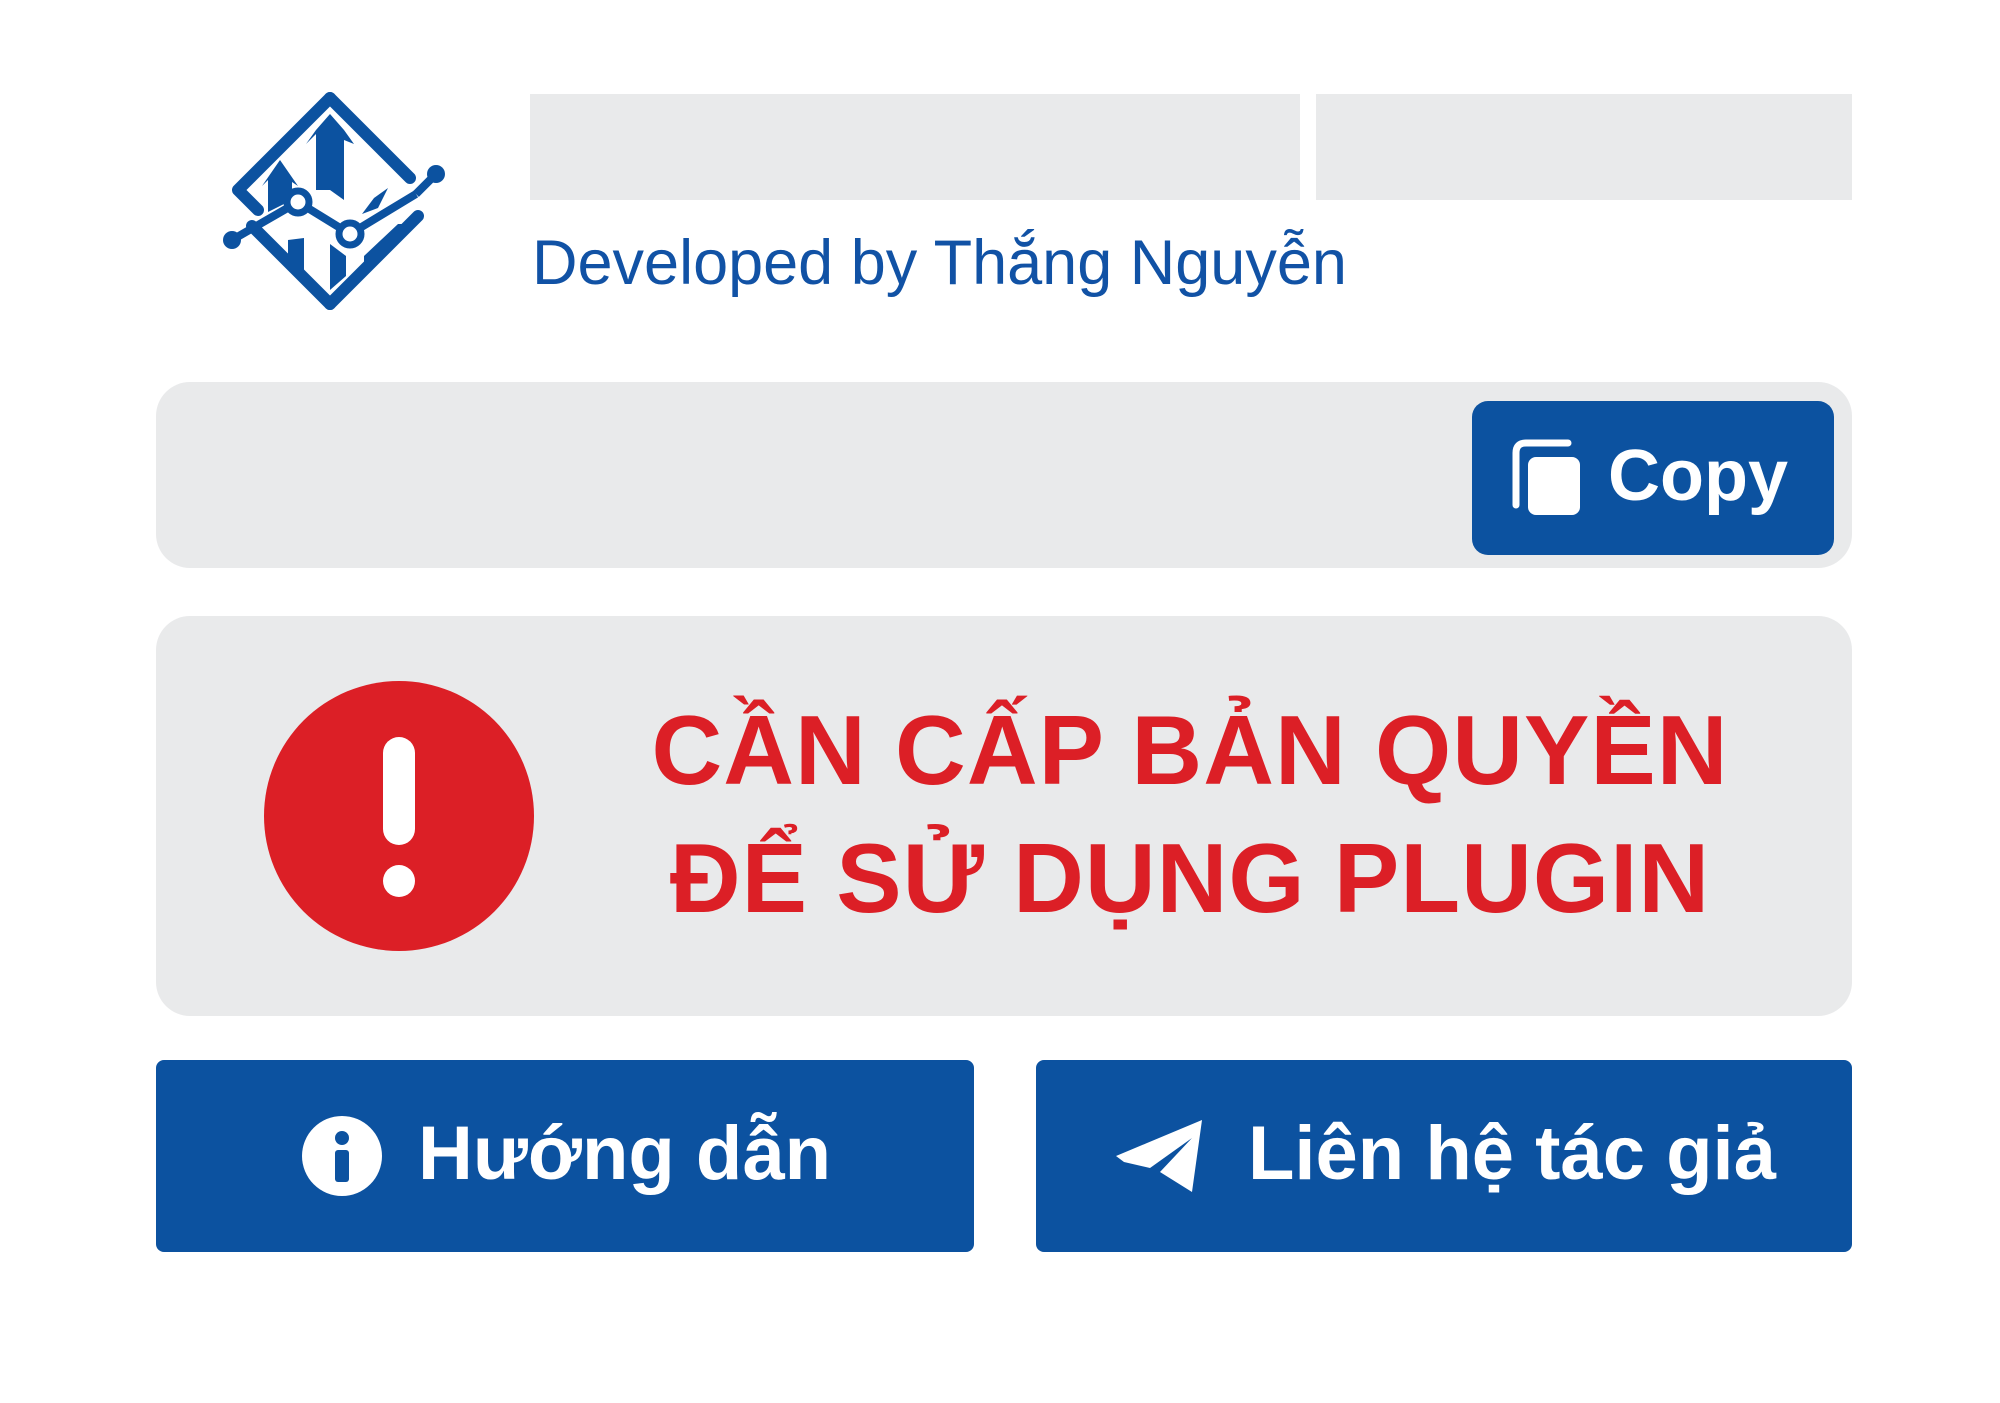 The height and width of the screenshot is (1403, 2000). I want to click on contact-author-button: Liên hệ tác giả, so click(1444, 1156).